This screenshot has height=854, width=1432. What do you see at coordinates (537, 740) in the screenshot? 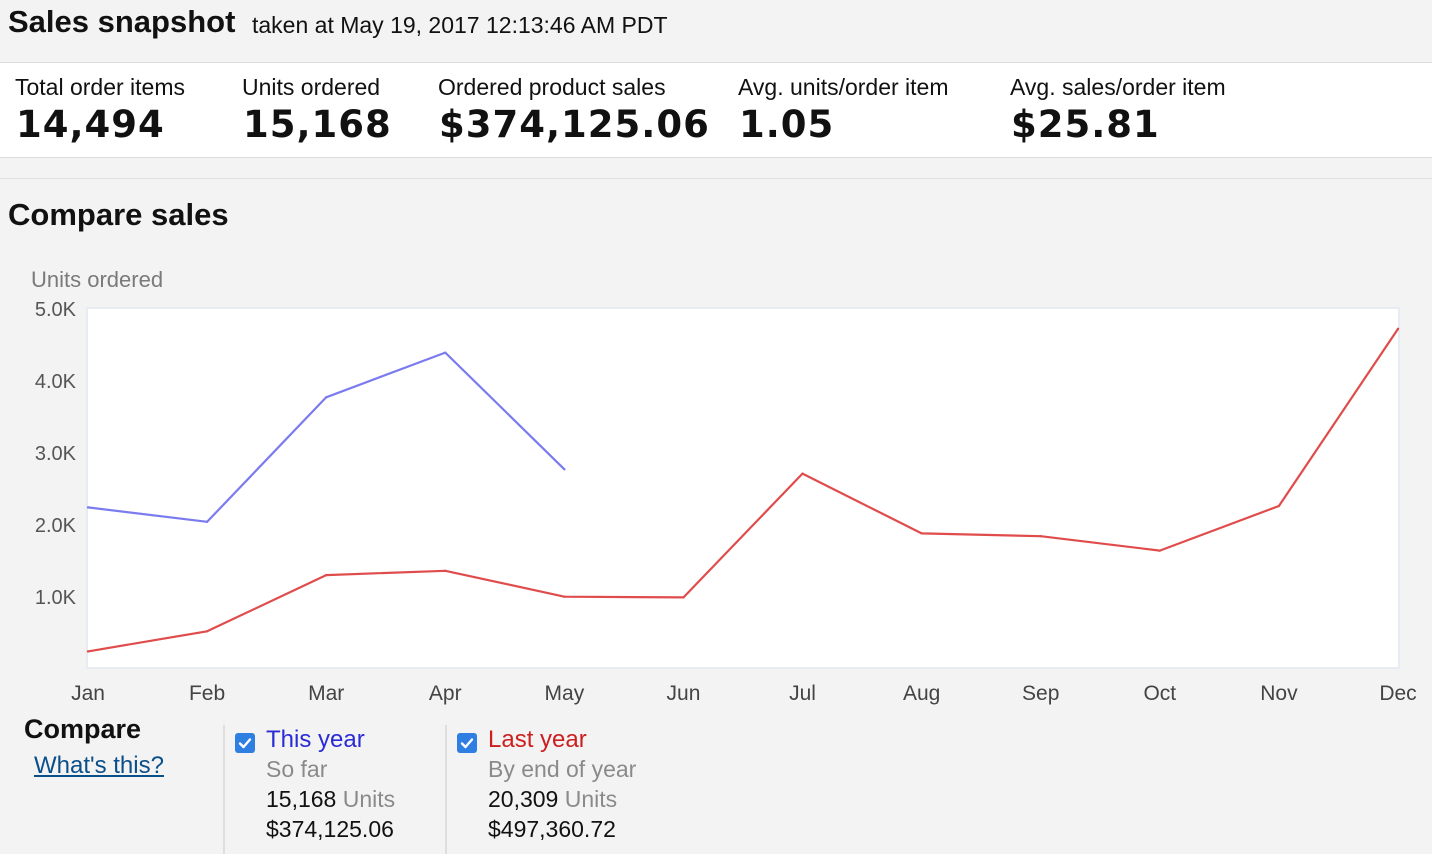
I see `last-year-label: Last year` at bounding box center [537, 740].